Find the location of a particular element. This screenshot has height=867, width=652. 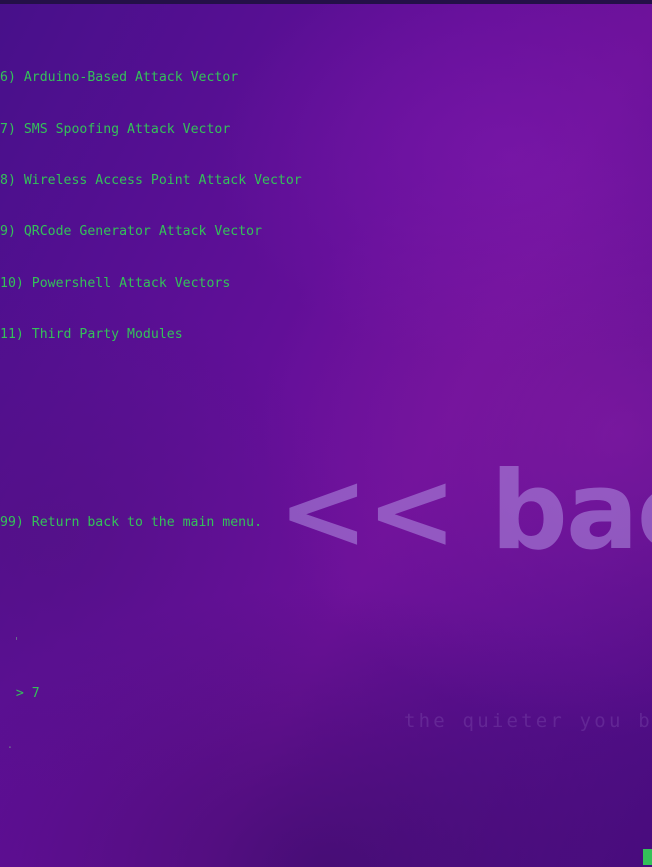

menu-item-num: 10) is located at coordinates (12, 283).